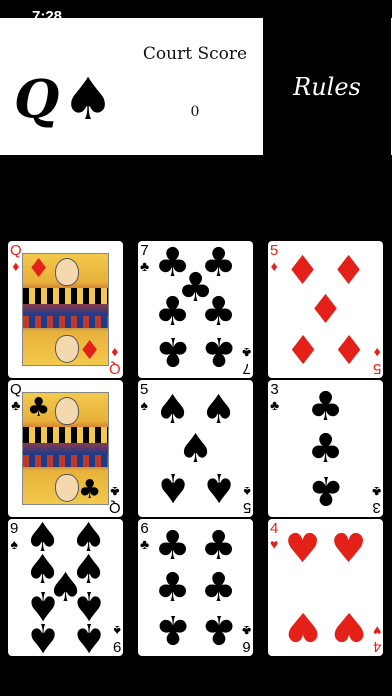  I want to click on card: 3 ♣ 3 ♣ ♣ ♣ ♣, so click(325, 448).